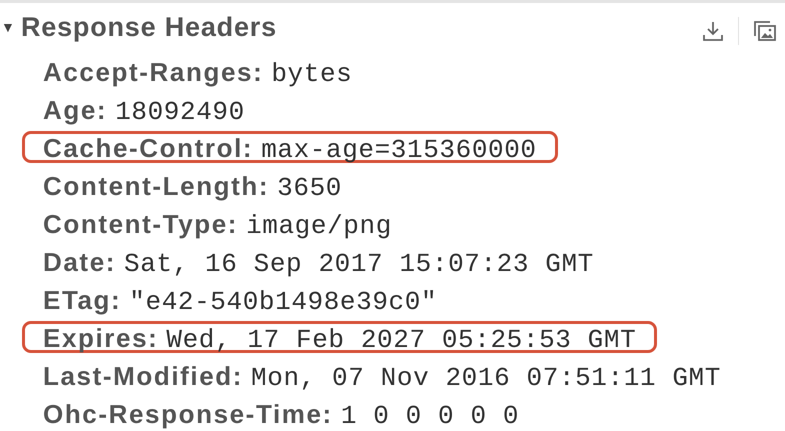 The height and width of the screenshot is (431, 785). What do you see at coordinates (180, 112) in the screenshot?
I see `header-value: 18092490` at bounding box center [180, 112].